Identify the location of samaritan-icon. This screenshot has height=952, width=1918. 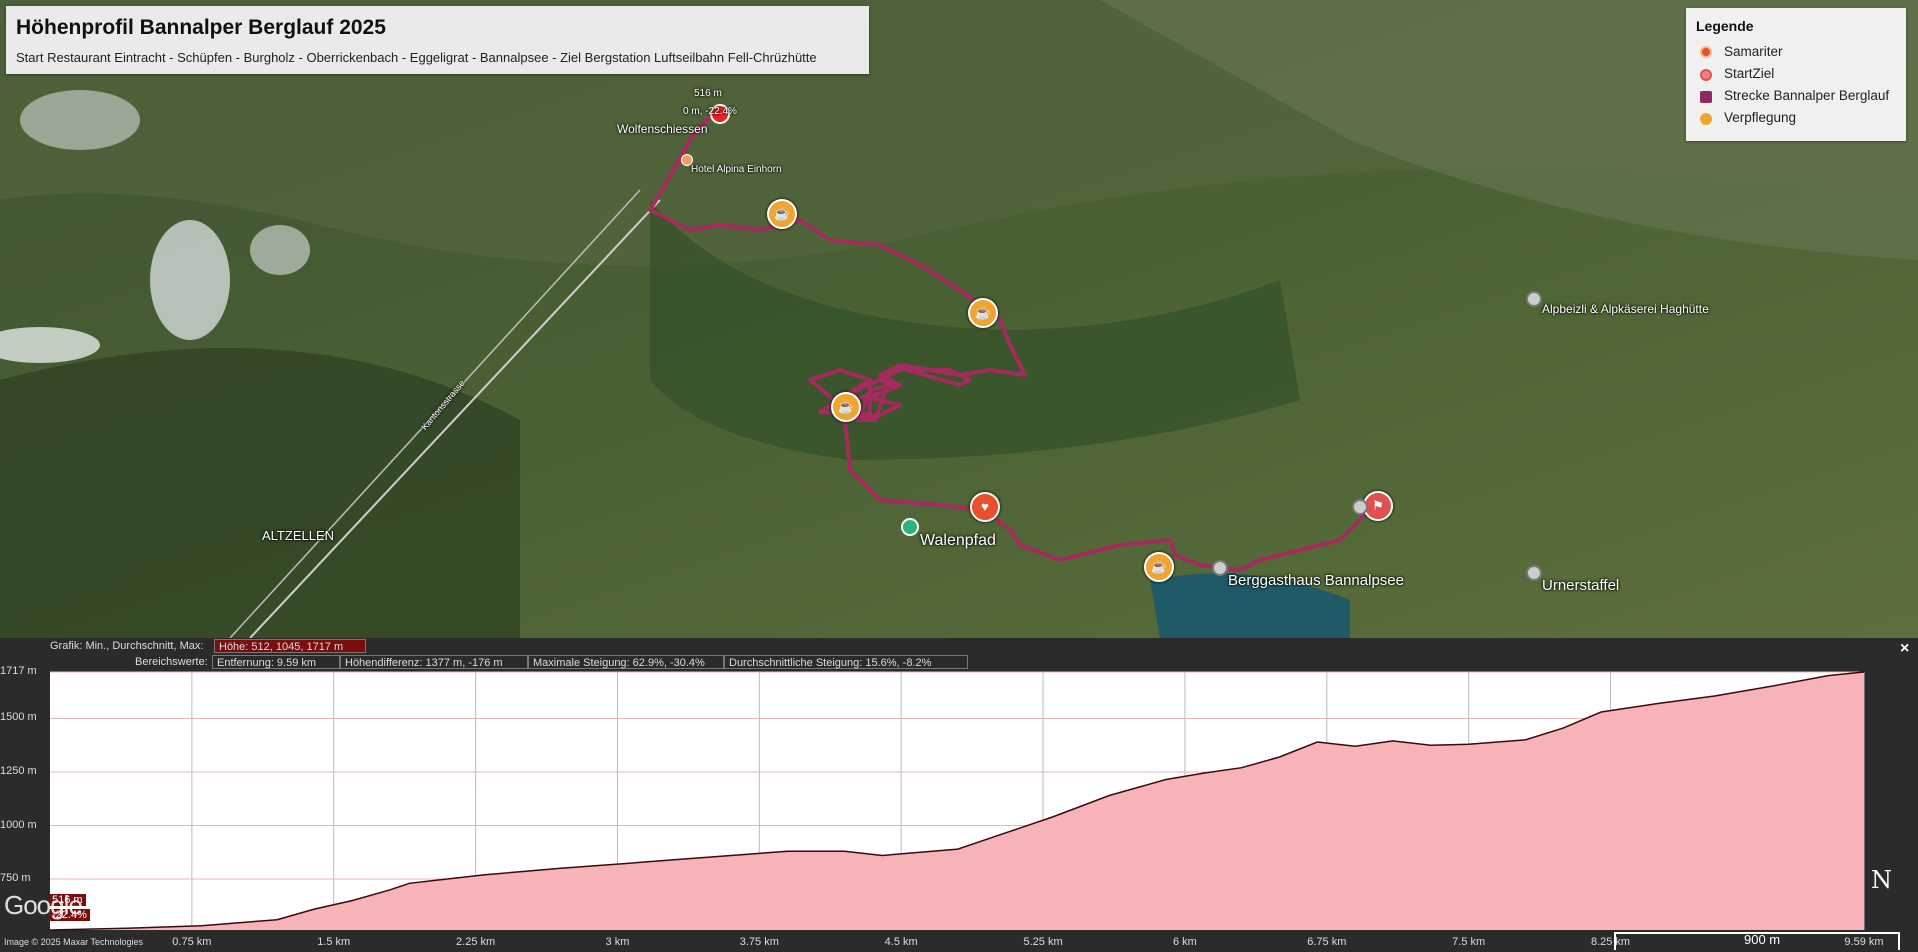
(1706, 52).